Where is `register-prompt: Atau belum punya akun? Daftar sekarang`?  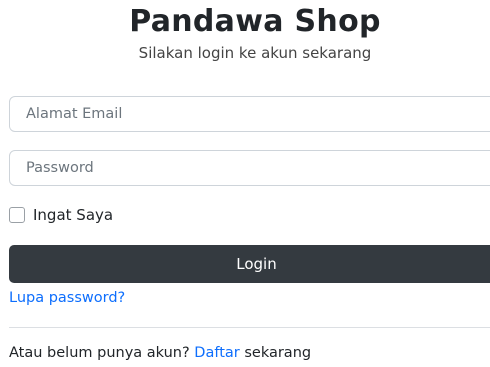
register-prompt: Atau belum punya akun? Daftar sekarang is located at coordinates (160, 353).